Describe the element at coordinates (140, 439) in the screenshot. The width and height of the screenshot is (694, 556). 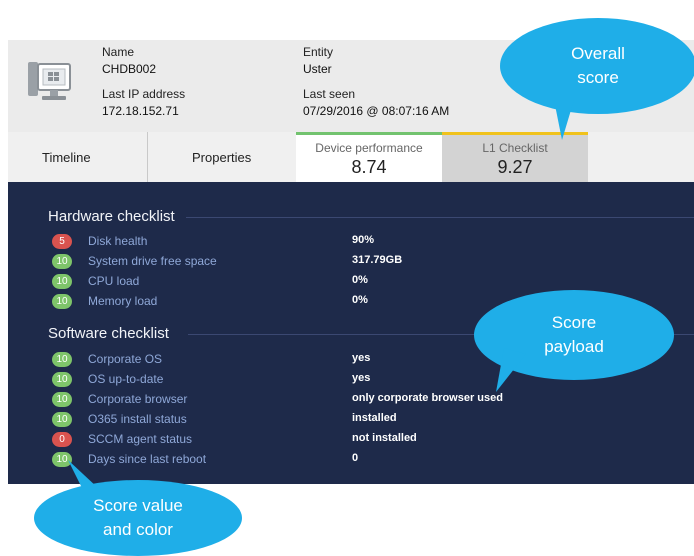
I see `check-label: SCCM agent status` at that location.